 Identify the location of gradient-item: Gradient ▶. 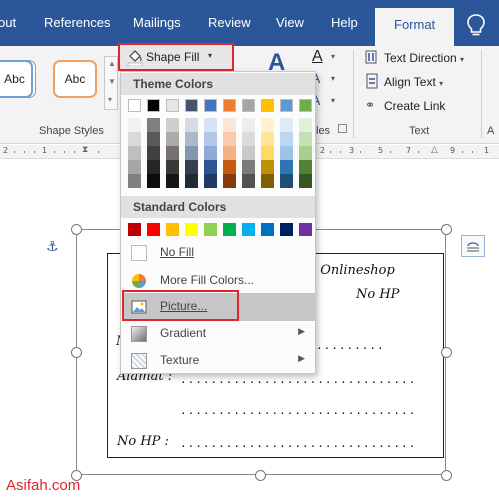
(218, 333).